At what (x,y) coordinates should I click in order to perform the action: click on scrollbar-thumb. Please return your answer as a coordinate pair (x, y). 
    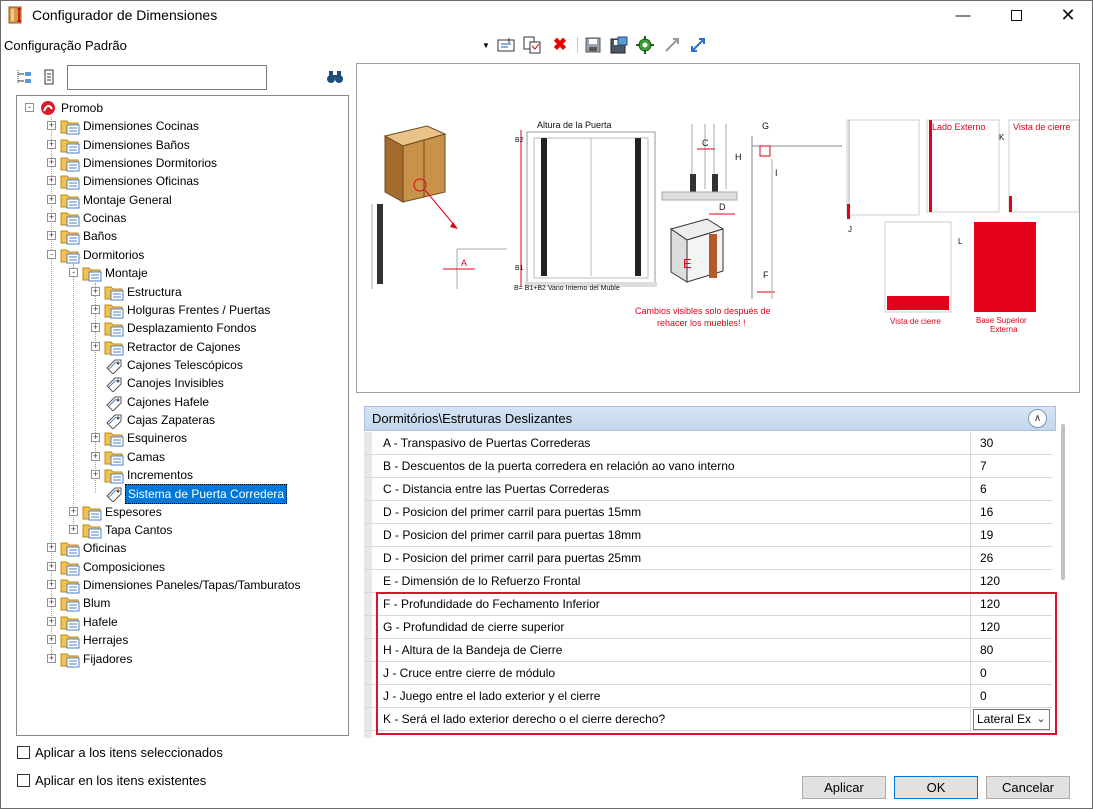
    Looking at the image, I should click on (1063, 502).